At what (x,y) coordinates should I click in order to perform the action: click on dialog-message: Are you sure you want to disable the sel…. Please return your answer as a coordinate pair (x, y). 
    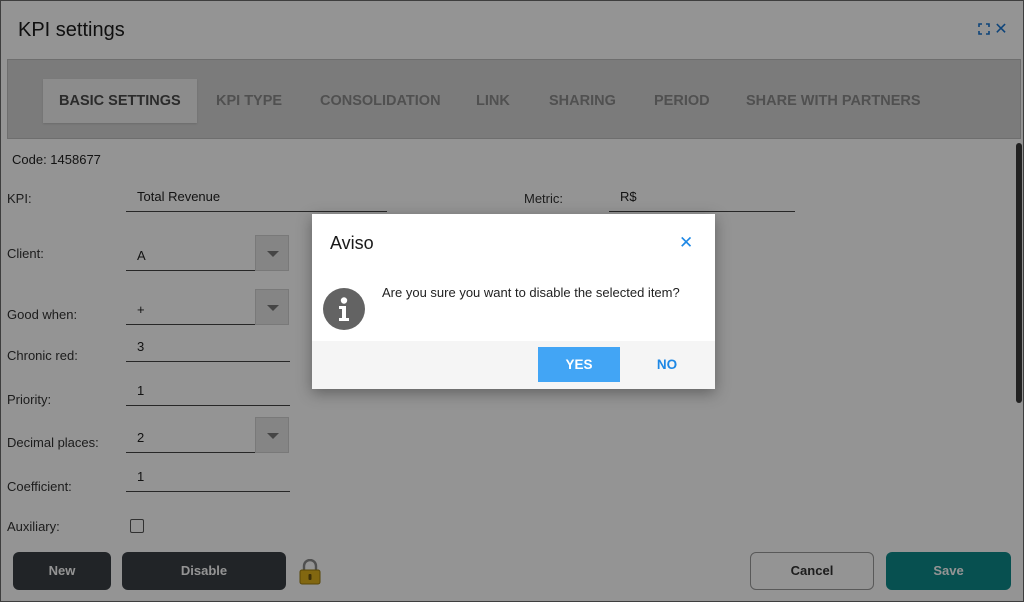
    Looking at the image, I should click on (531, 292).